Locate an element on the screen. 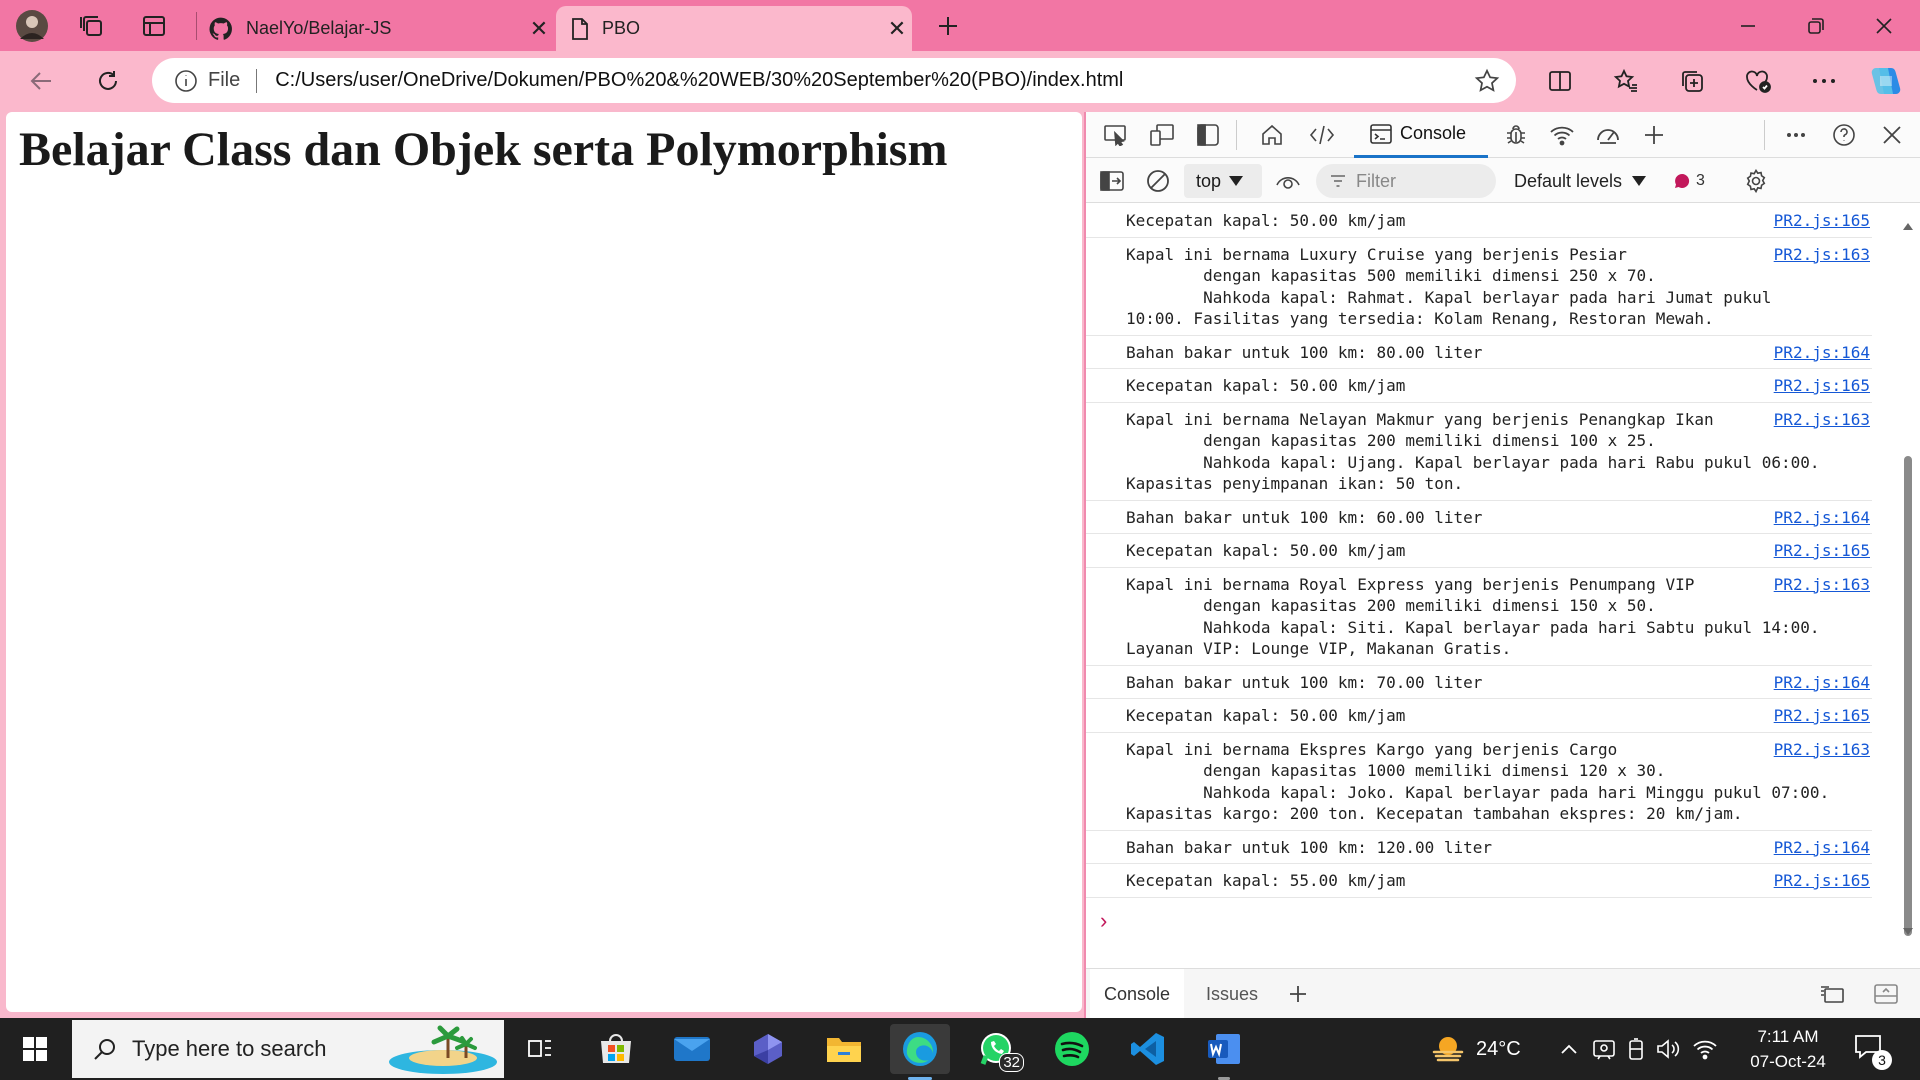 Image resolution: width=1920 pixels, height=1080 pixels. edge-browser-icon is located at coordinates (920, 1052).